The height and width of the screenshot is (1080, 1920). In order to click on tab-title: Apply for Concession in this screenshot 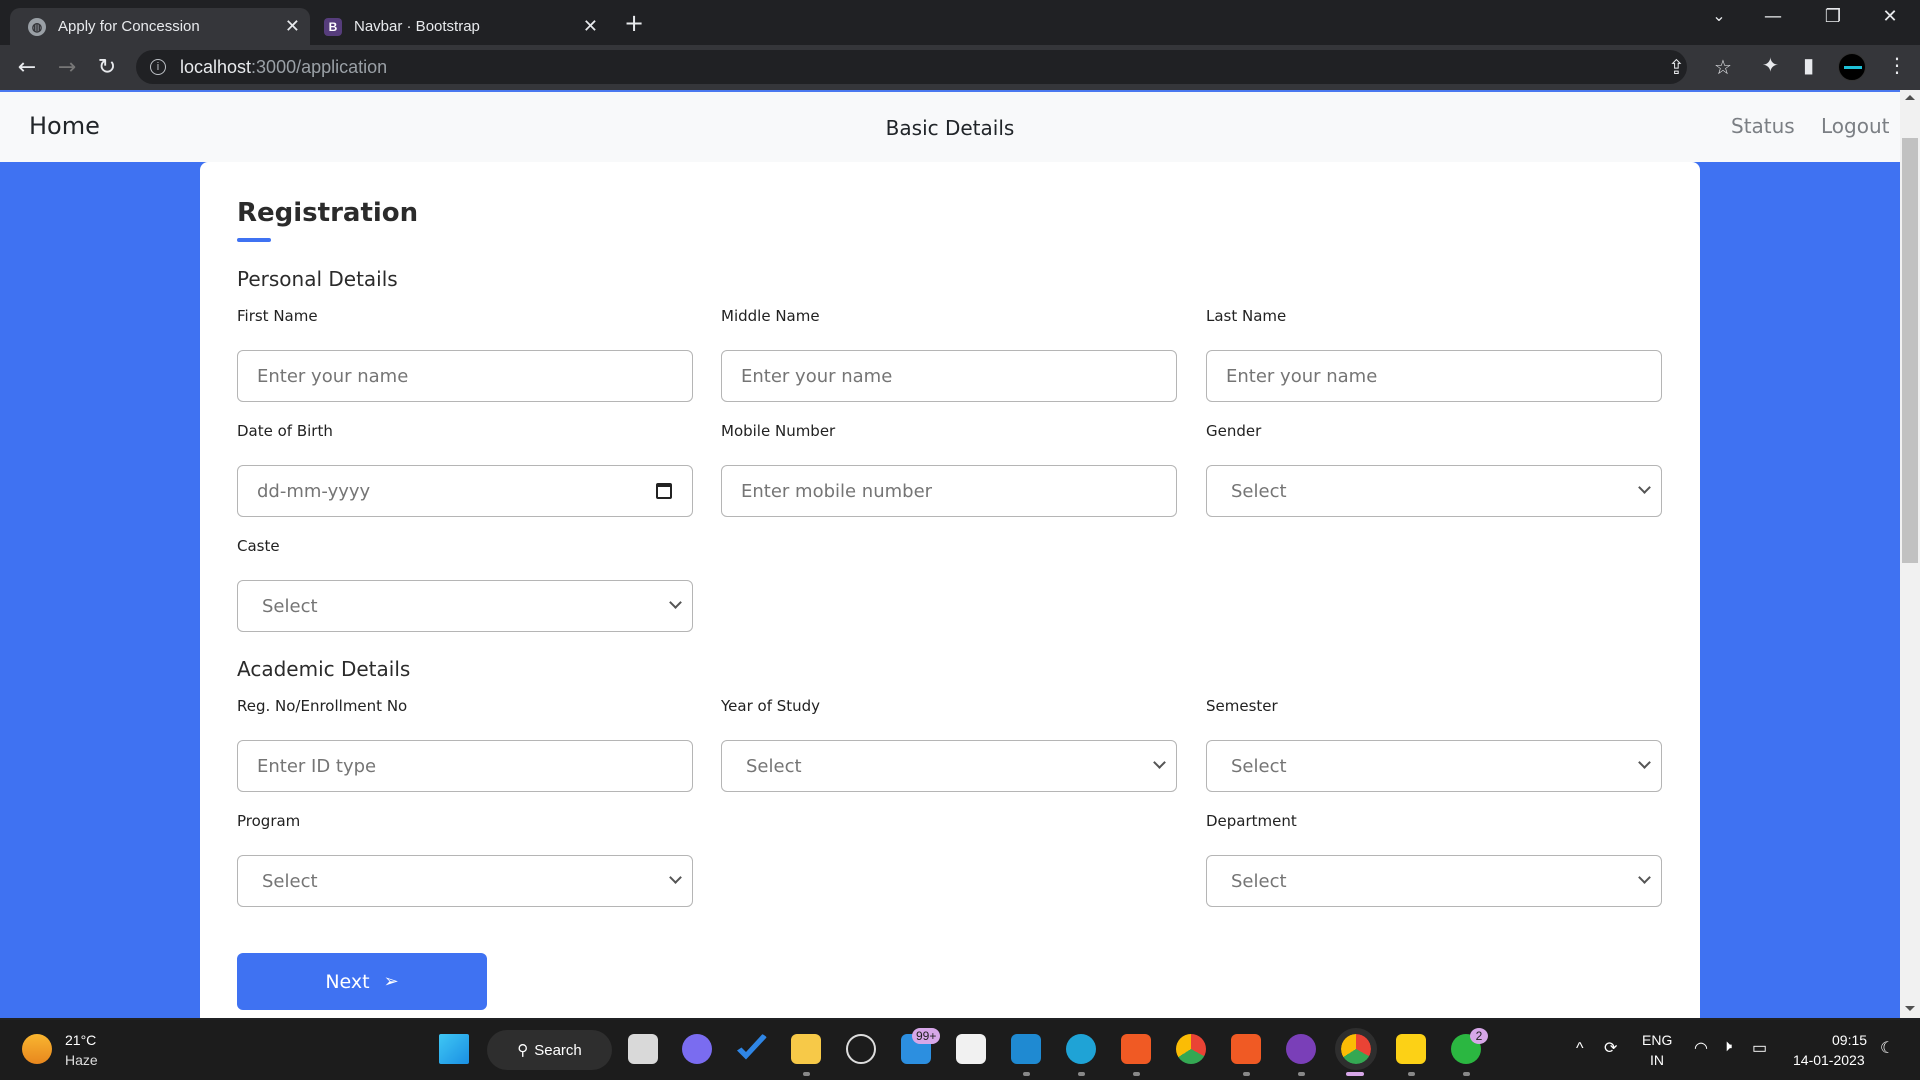, I will do `click(129, 26)`.